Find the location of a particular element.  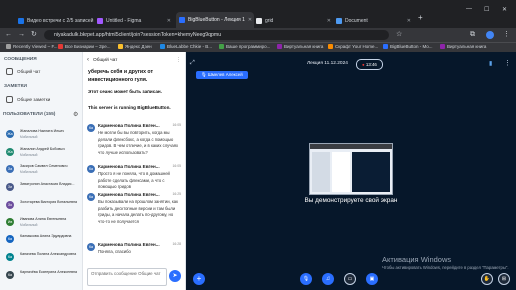

user-list-item: Жа Жаналова Наилата Ильич Мобильный is located at coordinates (42, 135).